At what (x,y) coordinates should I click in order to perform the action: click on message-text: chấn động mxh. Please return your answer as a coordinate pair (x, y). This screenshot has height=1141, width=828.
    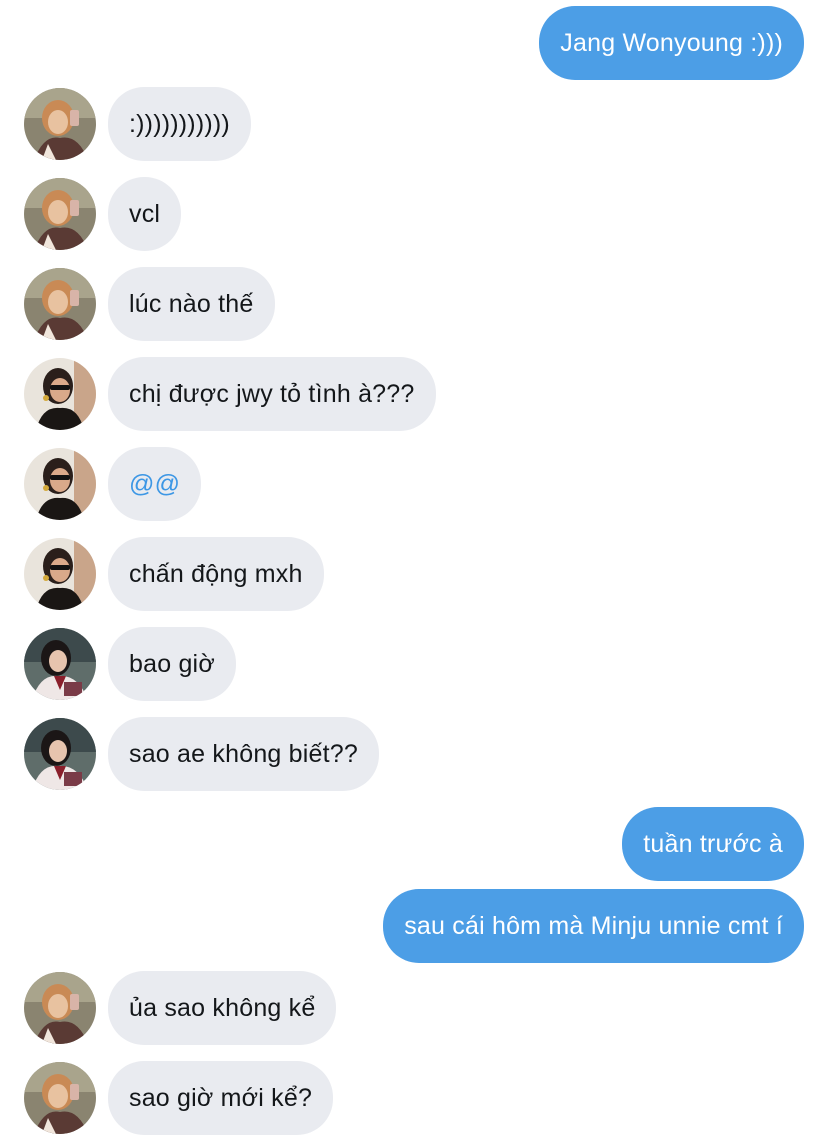
    Looking at the image, I should click on (216, 574).